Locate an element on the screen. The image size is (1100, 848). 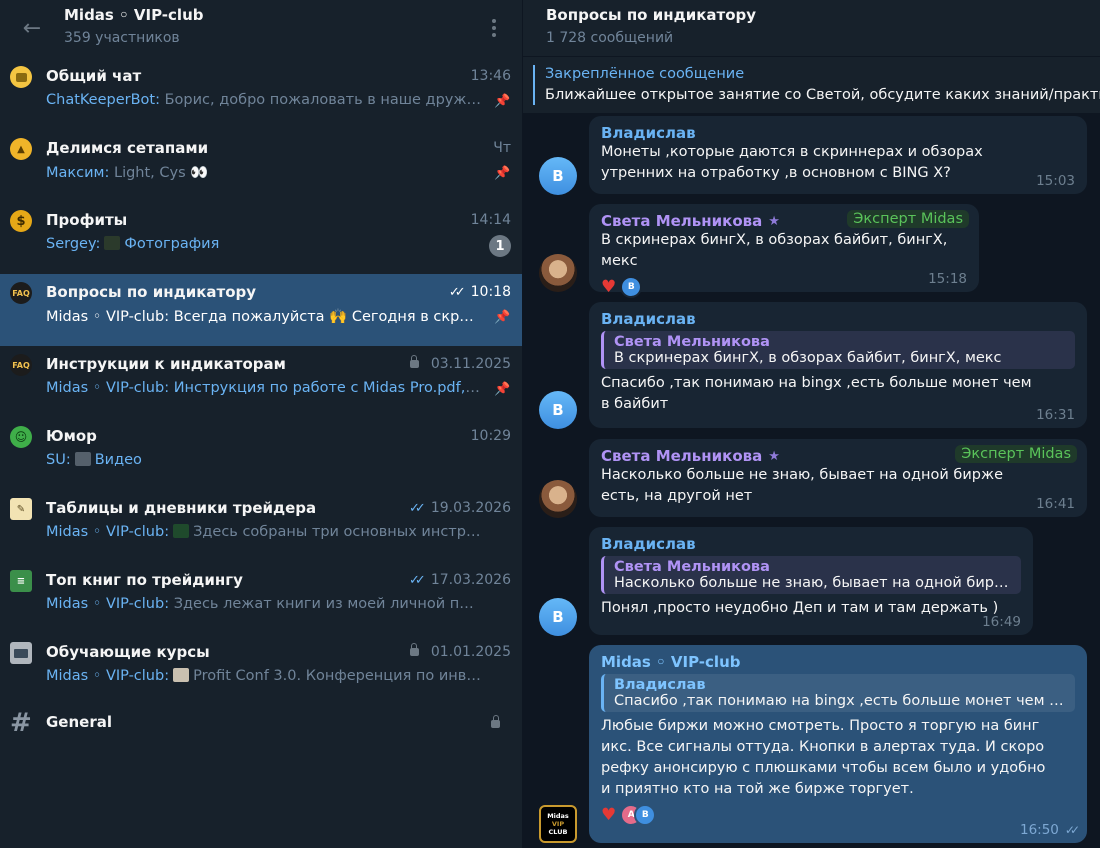
topic-preview: Максим: Light, Cys 👀 is located at coordinates (264, 172).